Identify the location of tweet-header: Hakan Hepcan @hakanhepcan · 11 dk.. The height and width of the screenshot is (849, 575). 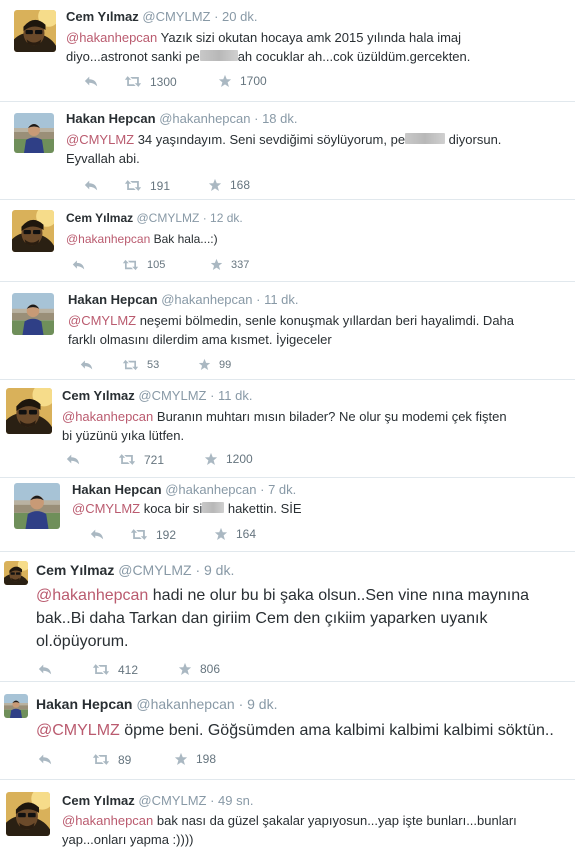
(183, 299).